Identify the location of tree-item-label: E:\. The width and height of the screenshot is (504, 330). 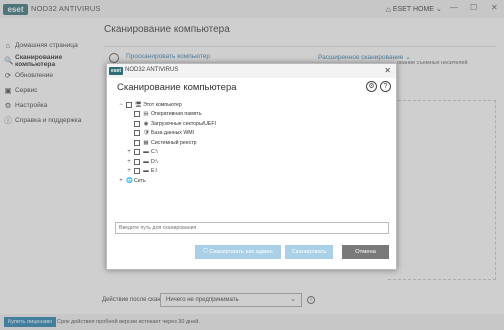
(154, 171).